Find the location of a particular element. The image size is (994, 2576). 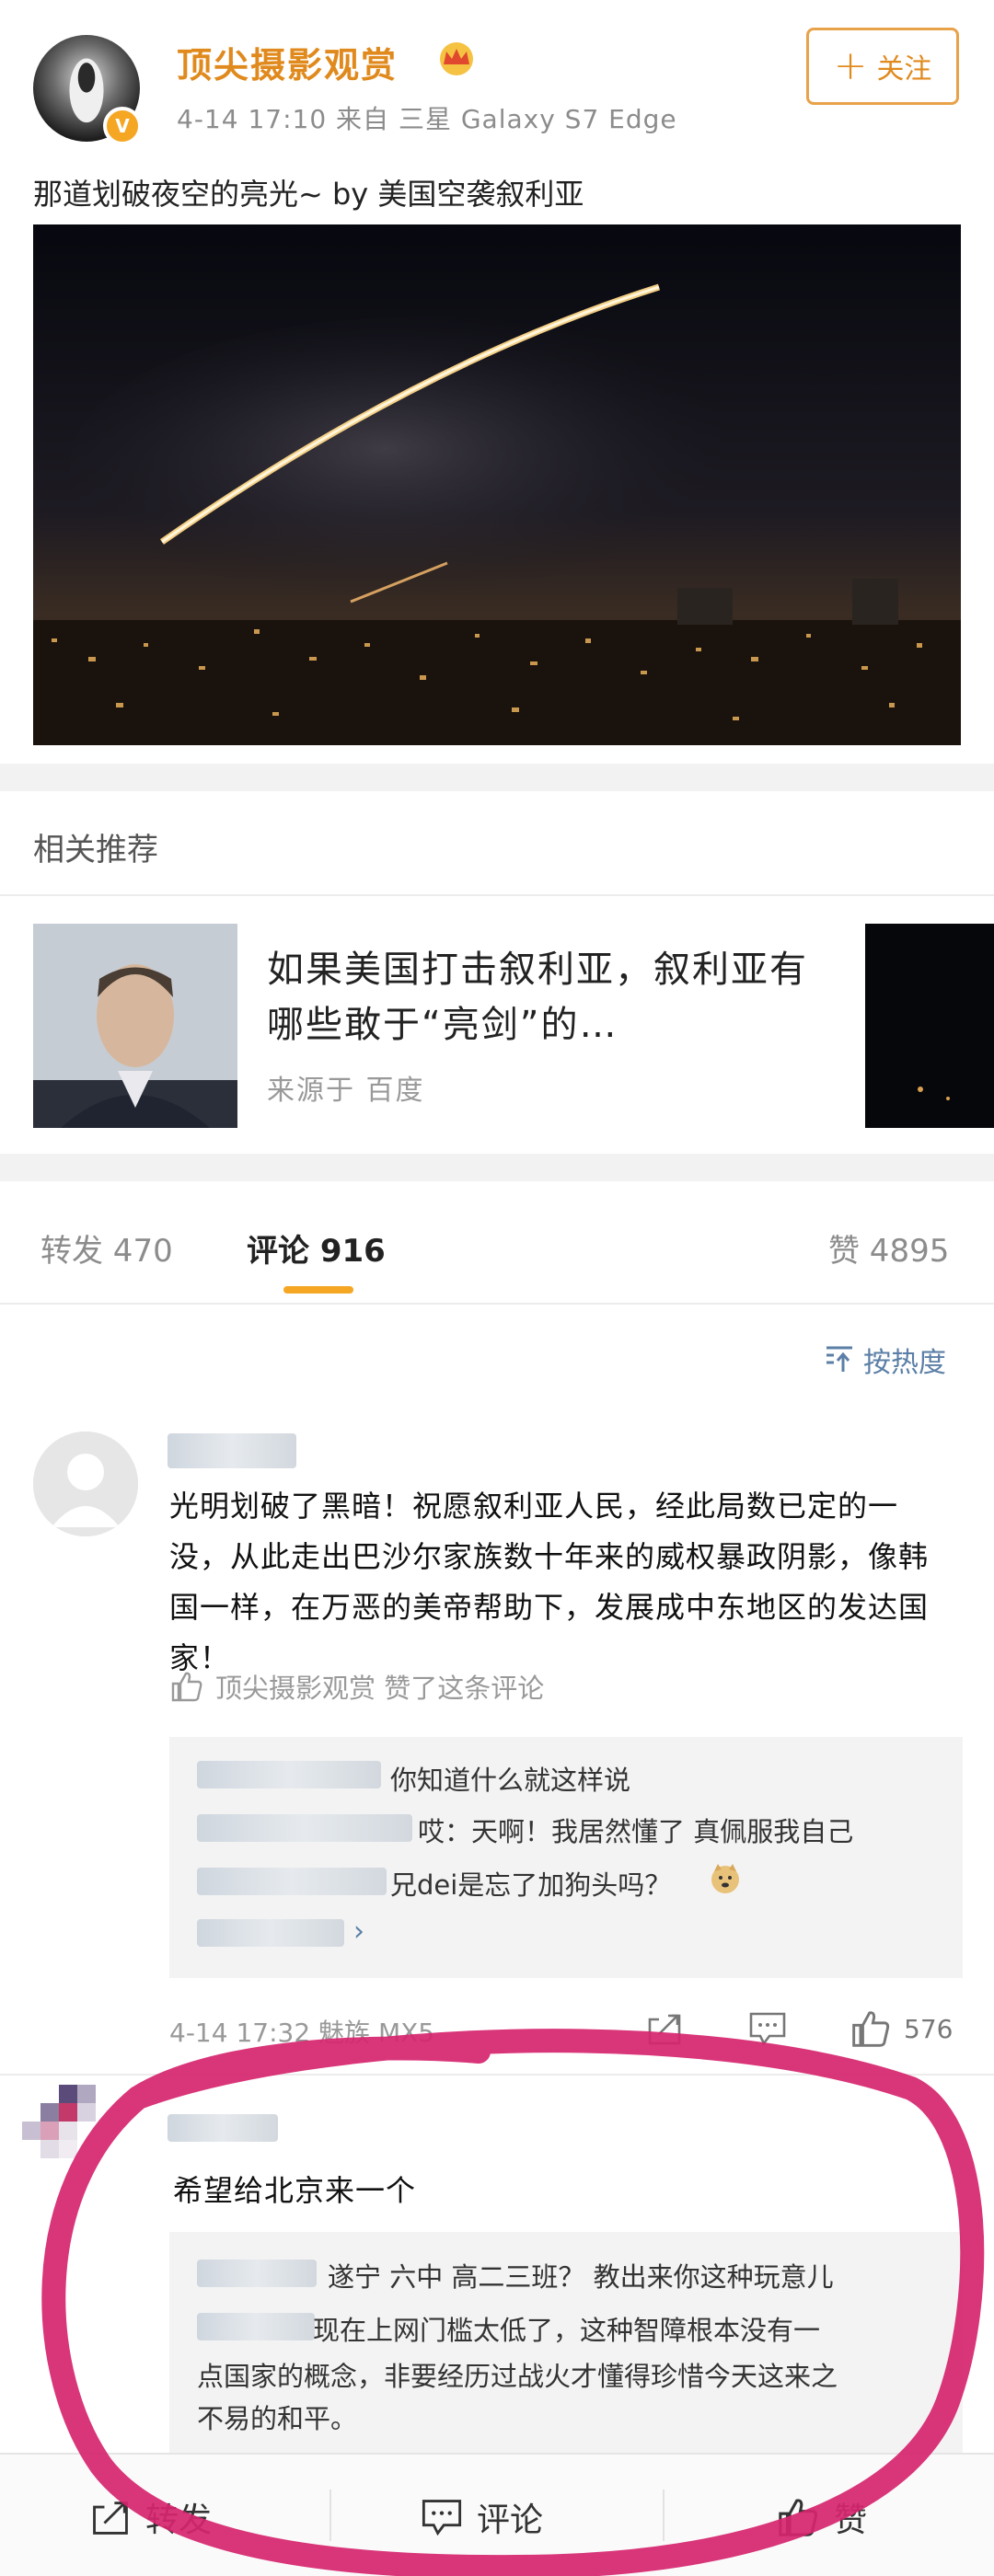

sort-label: 按热度 is located at coordinates (904, 1363).